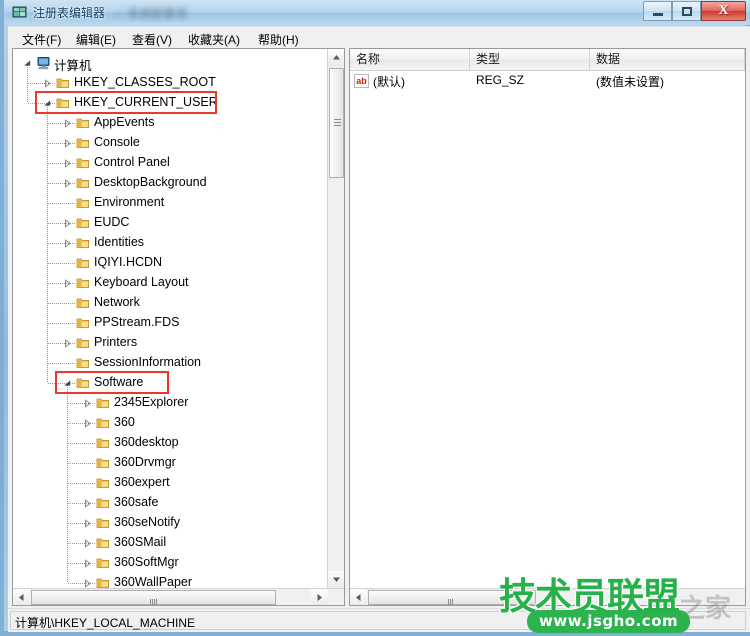 The width and height of the screenshot is (750, 636). What do you see at coordinates (21, 597) in the screenshot?
I see `tree-scroll-left-button` at bounding box center [21, 597].